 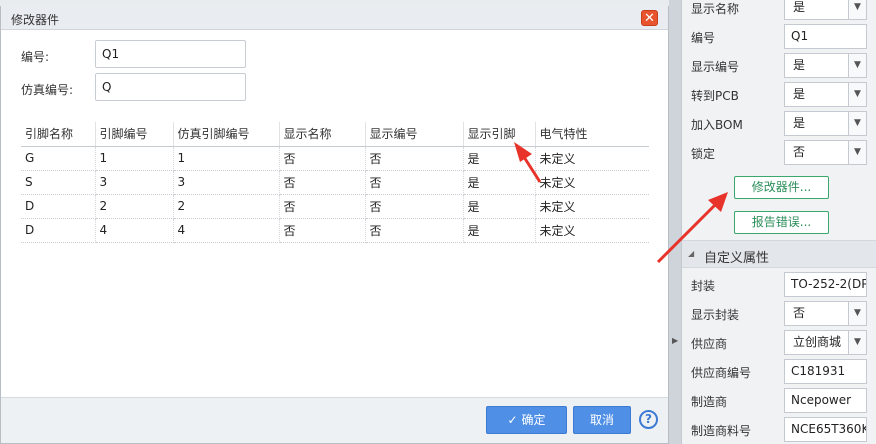 What do you see at coordinates (58, 182) in the screenshot?
I see `table-cell: S` at bounding box center [58, 182].